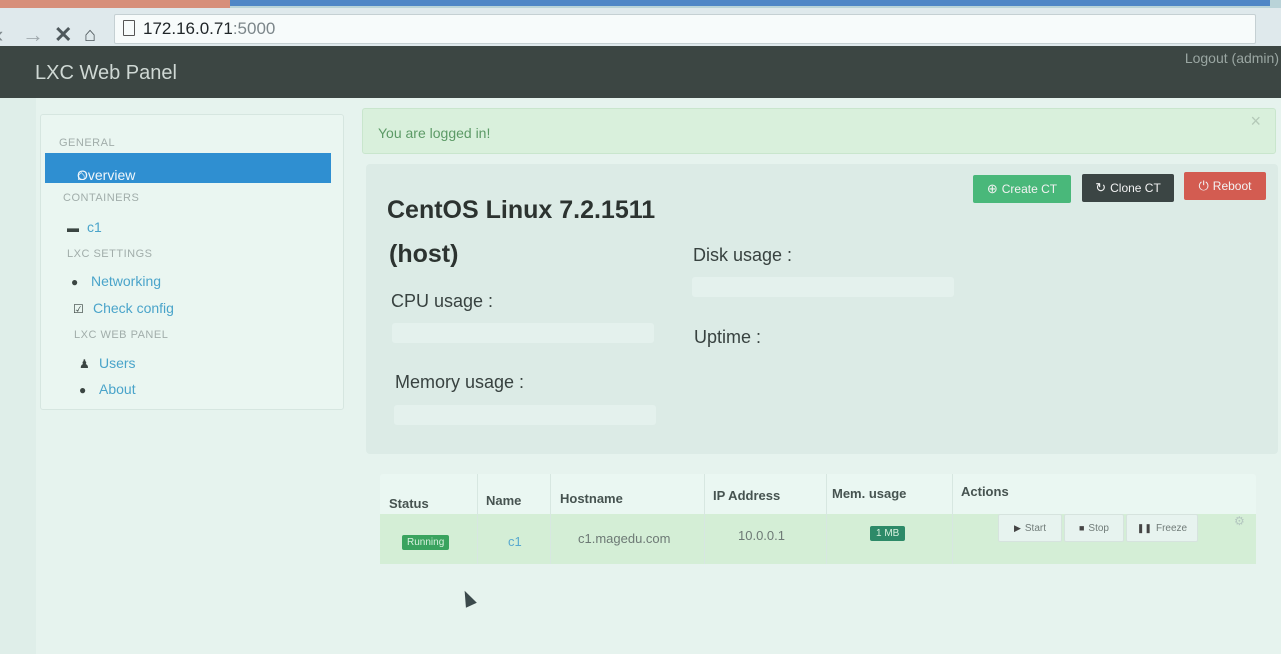  Describe the element at coordinates (106, 73) in the screenshot. I see `brand-title: LXC Web Panel` at that location.